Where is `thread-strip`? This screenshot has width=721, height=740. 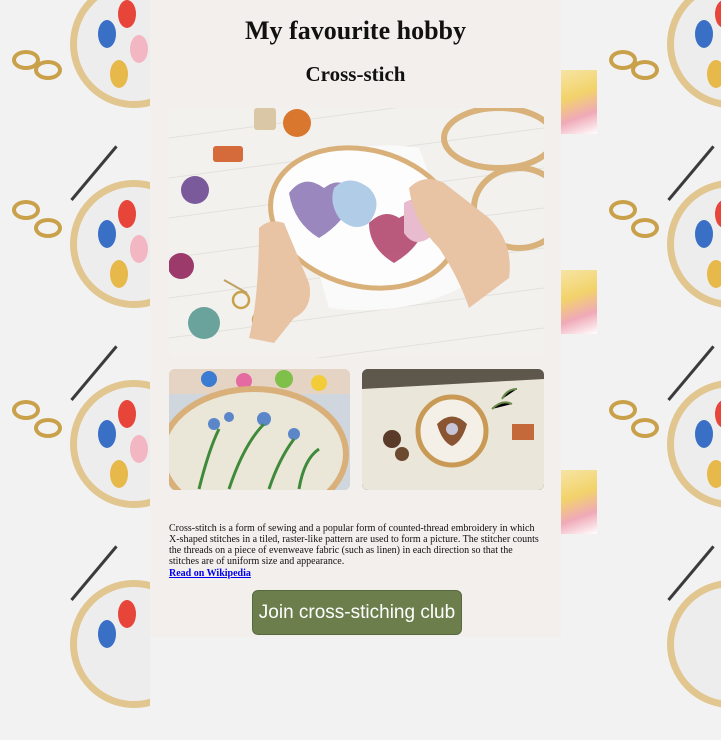 thread-strip is located at coordinates (579, 318).